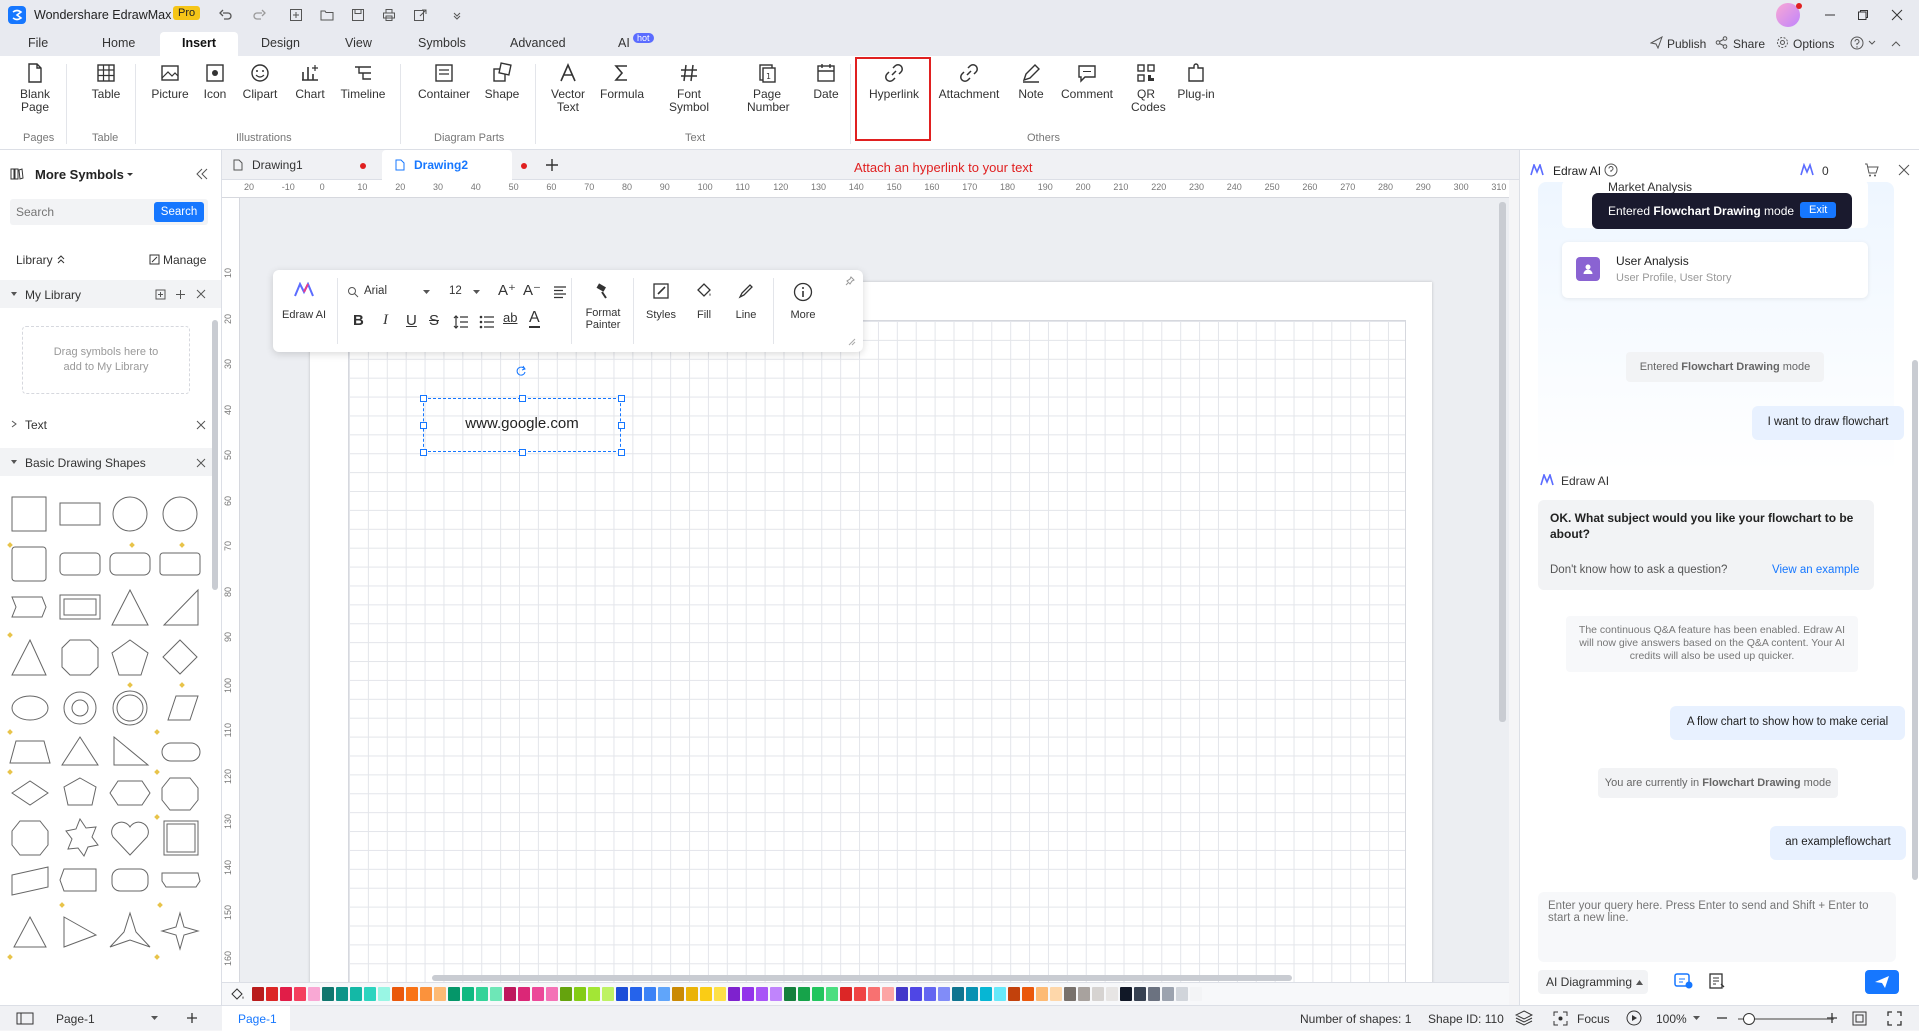 This screenshot has height=1031, width=1919. Describe the element at coordinates (201, 463) in the screenshot. I see `basic-shapes-close-icon` at that location.